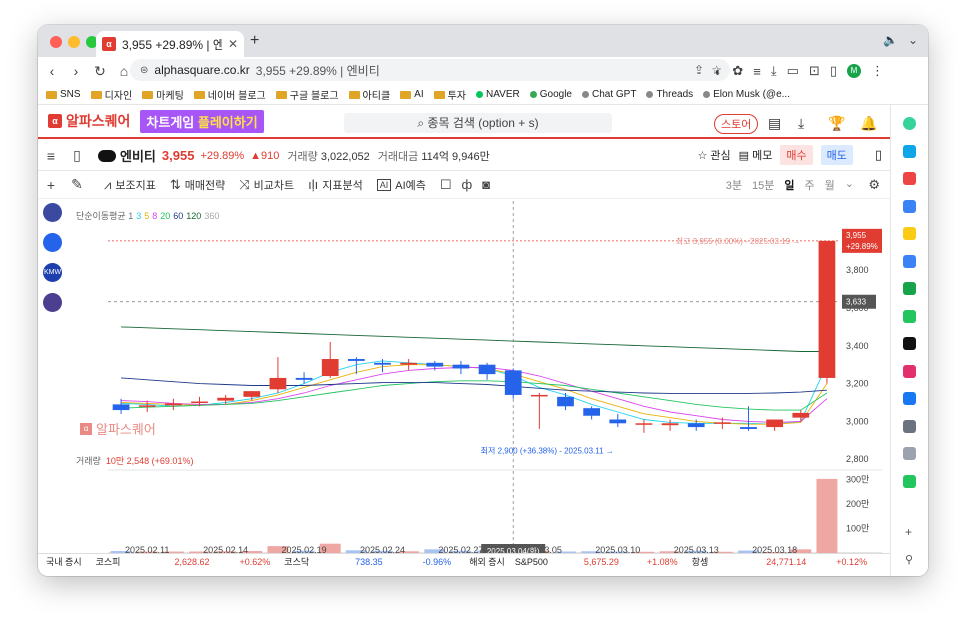  Describe the element at coordinates (412, 94) in the screenshot. I see `bookmark-item: AI` at that location.